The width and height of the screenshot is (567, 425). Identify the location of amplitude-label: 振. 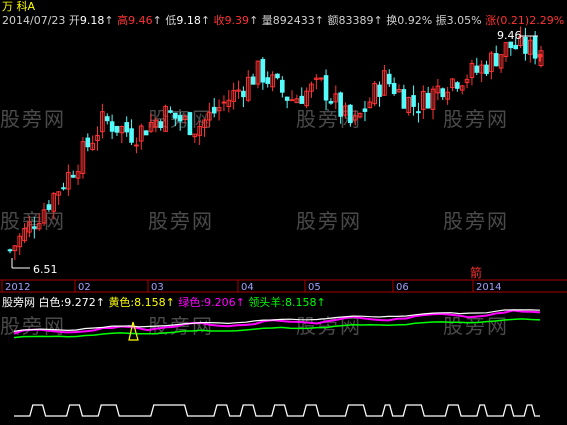
(441, 20).